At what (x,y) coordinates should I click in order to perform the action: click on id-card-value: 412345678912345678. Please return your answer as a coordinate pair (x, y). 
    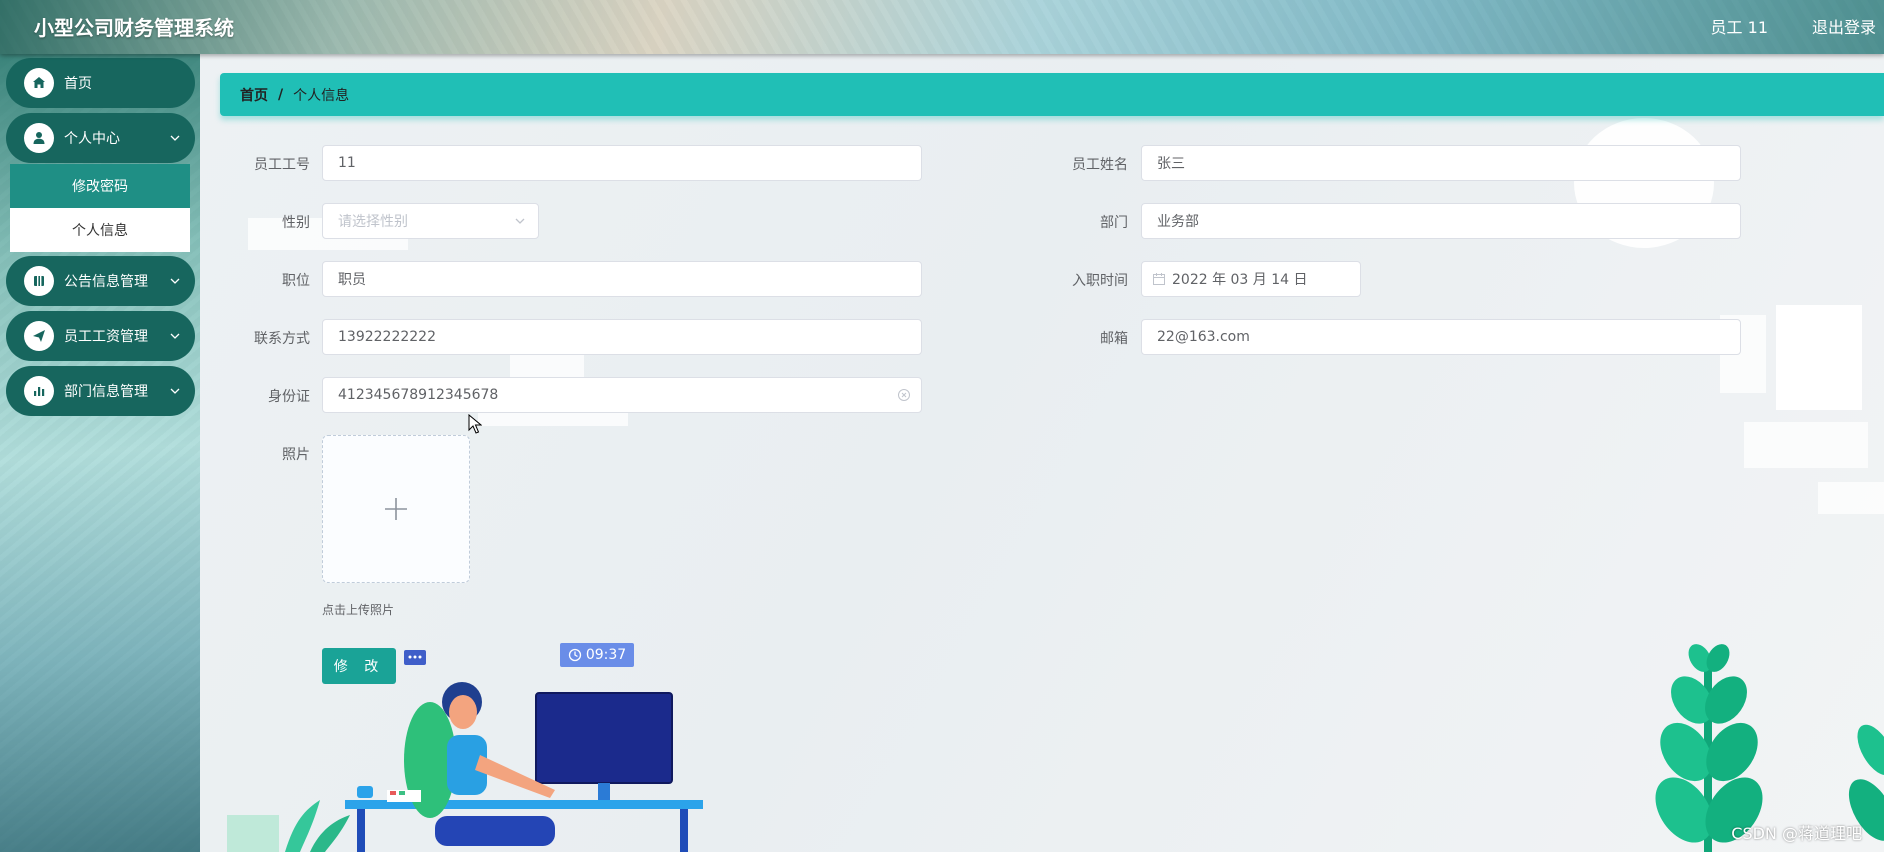
    Looking at the image, I should click on (418, 395).